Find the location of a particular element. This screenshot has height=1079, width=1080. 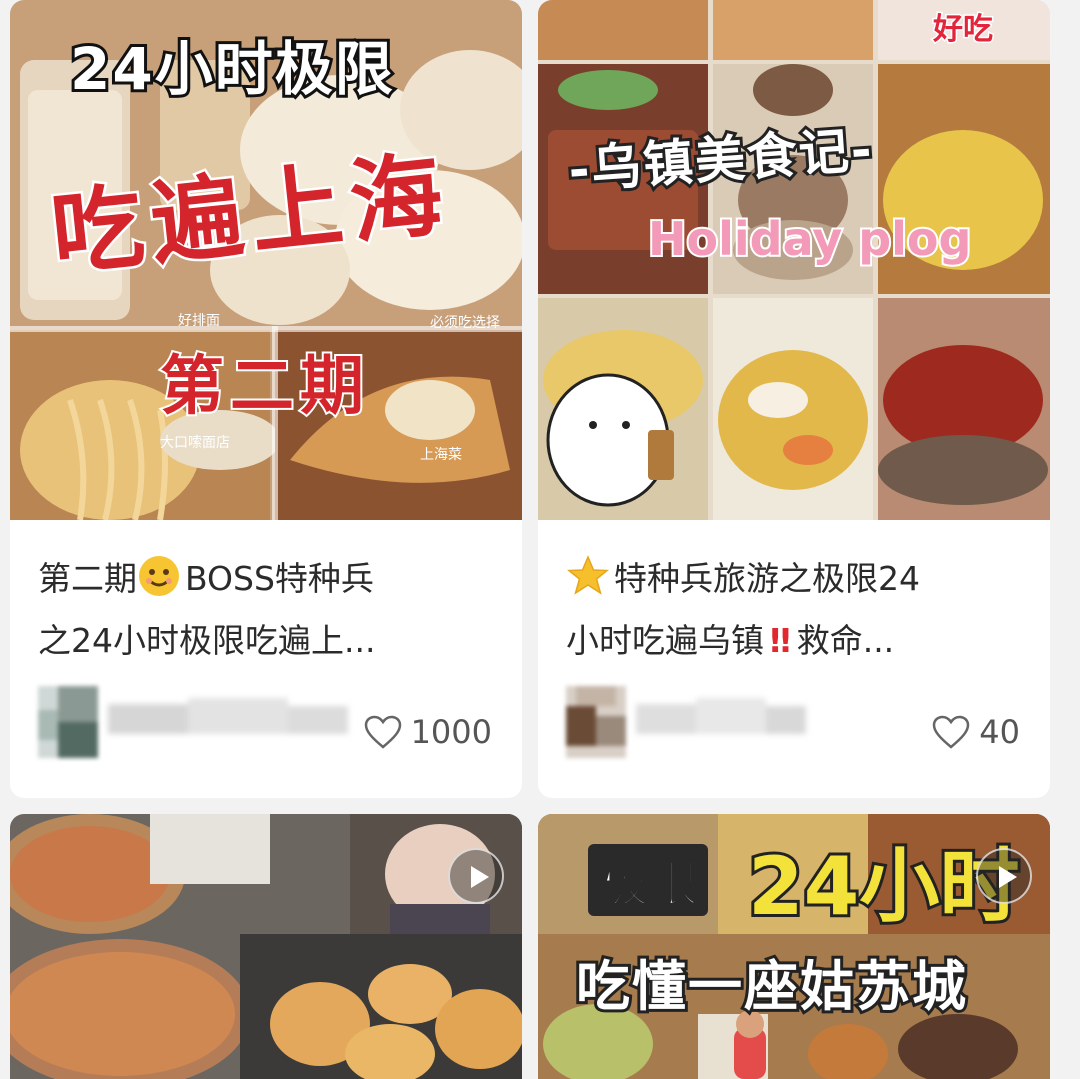

cover-subtitle: Holiday plog is located at coordinates (809, 239).